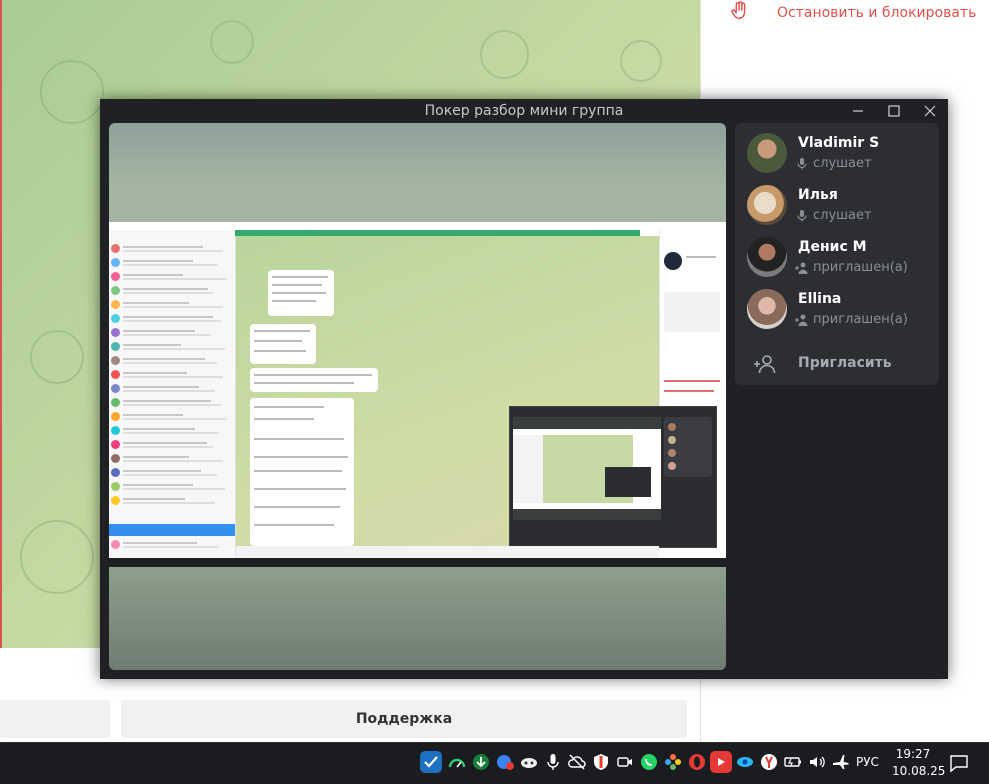 This screenshot has height=784, width=989. I want to click on support-button: Поддержка, so click(404, 719).